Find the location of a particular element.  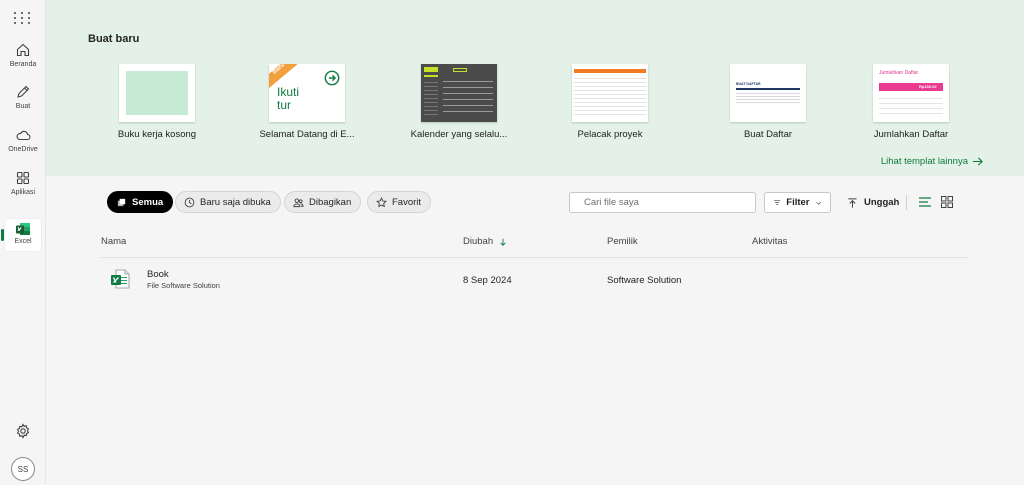

filter-label: Filter is located at coordinates (798, 202).